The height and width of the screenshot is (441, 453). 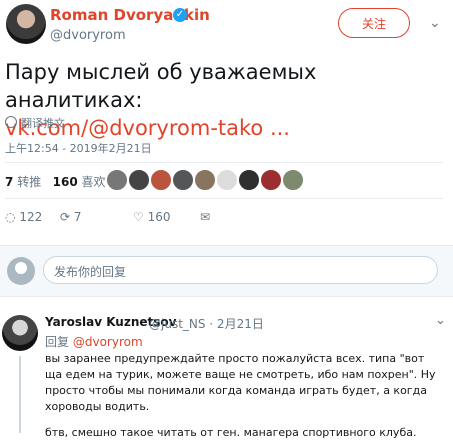 I want to click on replying-to: 回复 @dvoryrom, so click(x=94, y=341).